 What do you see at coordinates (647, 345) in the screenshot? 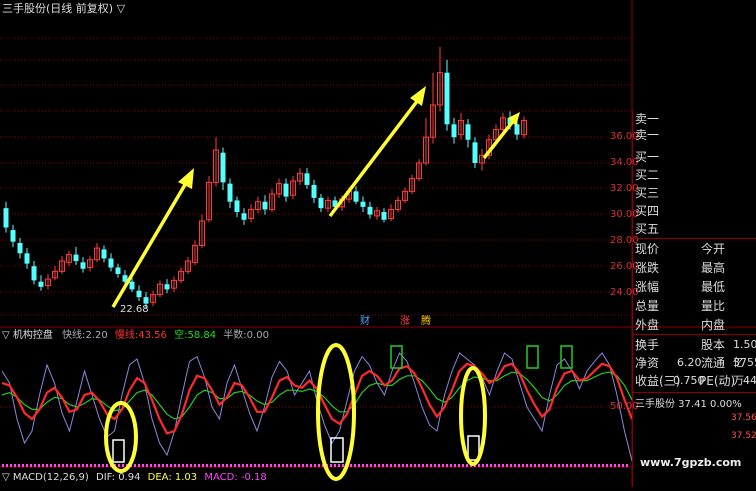
I see `quote-label: 换手` at bounding box center [647, 345].